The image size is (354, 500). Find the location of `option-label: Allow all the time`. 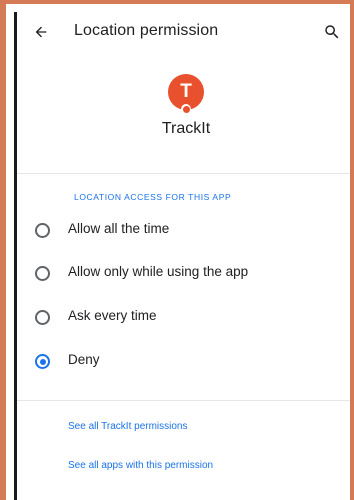

option-label: Allow all the time is located at coordinates (119, 228).